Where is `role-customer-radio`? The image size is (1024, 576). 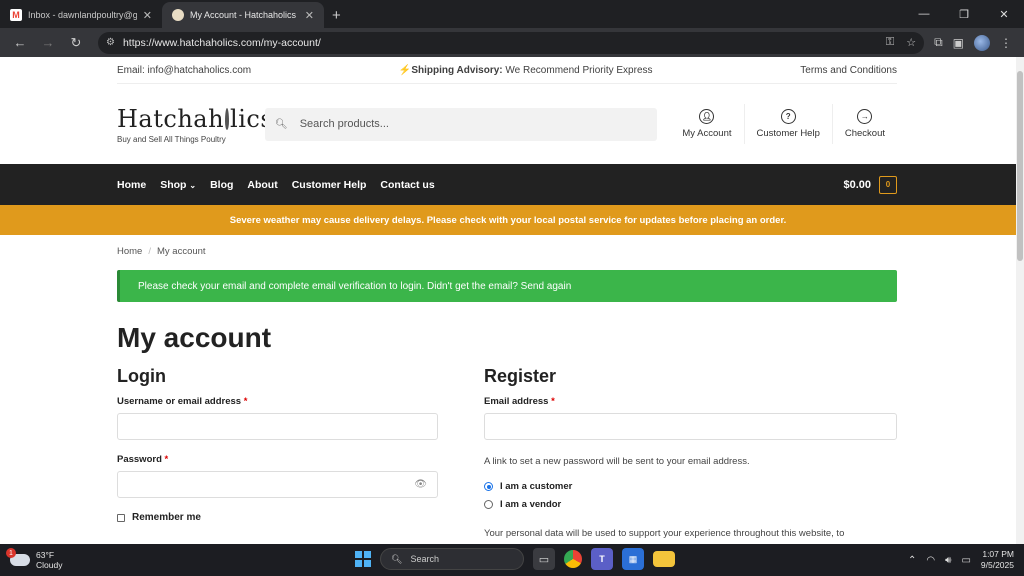
role-customer-radio is located at coordinates (488, 486).